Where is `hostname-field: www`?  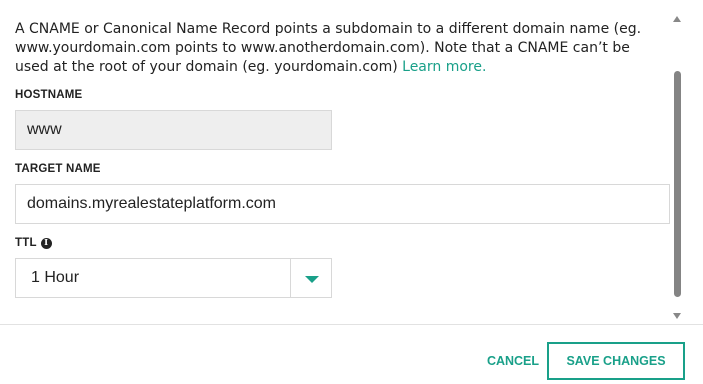
hostname-field: www is located at coordinates (173, 130).